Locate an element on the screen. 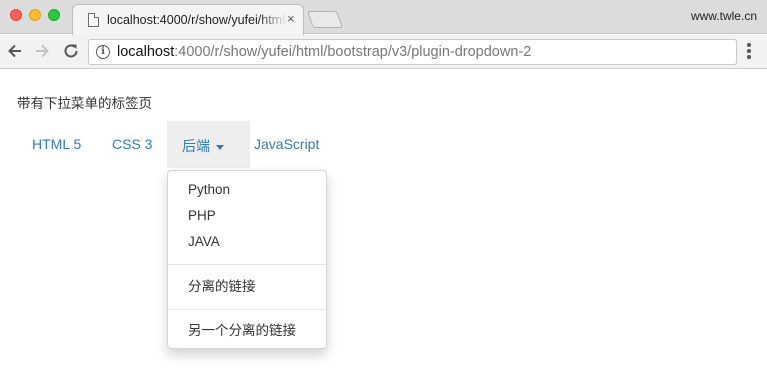 The width and height of the screenshot is (767, 374). tab-javascript: JavaScript is located at coordinates (286, 144).